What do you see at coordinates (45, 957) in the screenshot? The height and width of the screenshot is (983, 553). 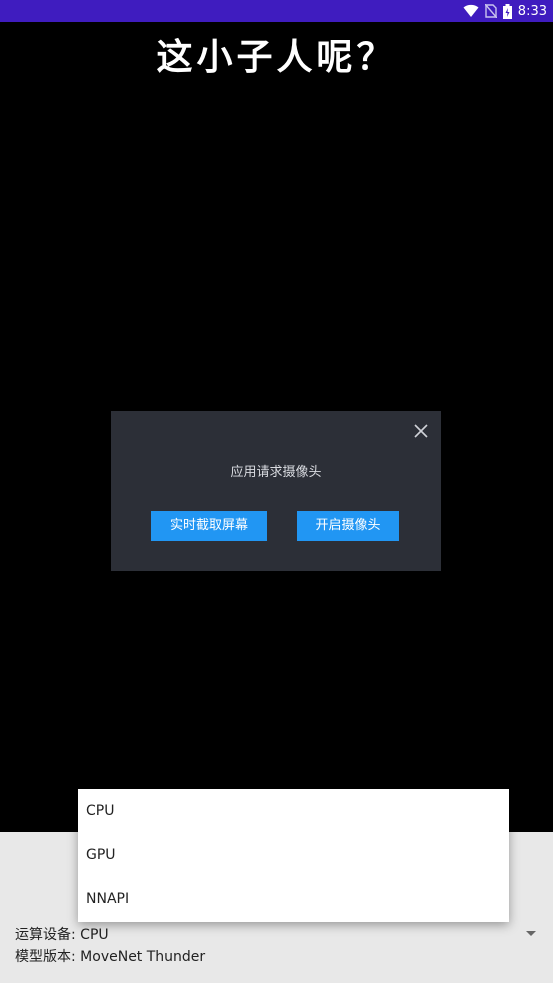 I see `model-label: 模型版本:` at bounding box center [45, 957].